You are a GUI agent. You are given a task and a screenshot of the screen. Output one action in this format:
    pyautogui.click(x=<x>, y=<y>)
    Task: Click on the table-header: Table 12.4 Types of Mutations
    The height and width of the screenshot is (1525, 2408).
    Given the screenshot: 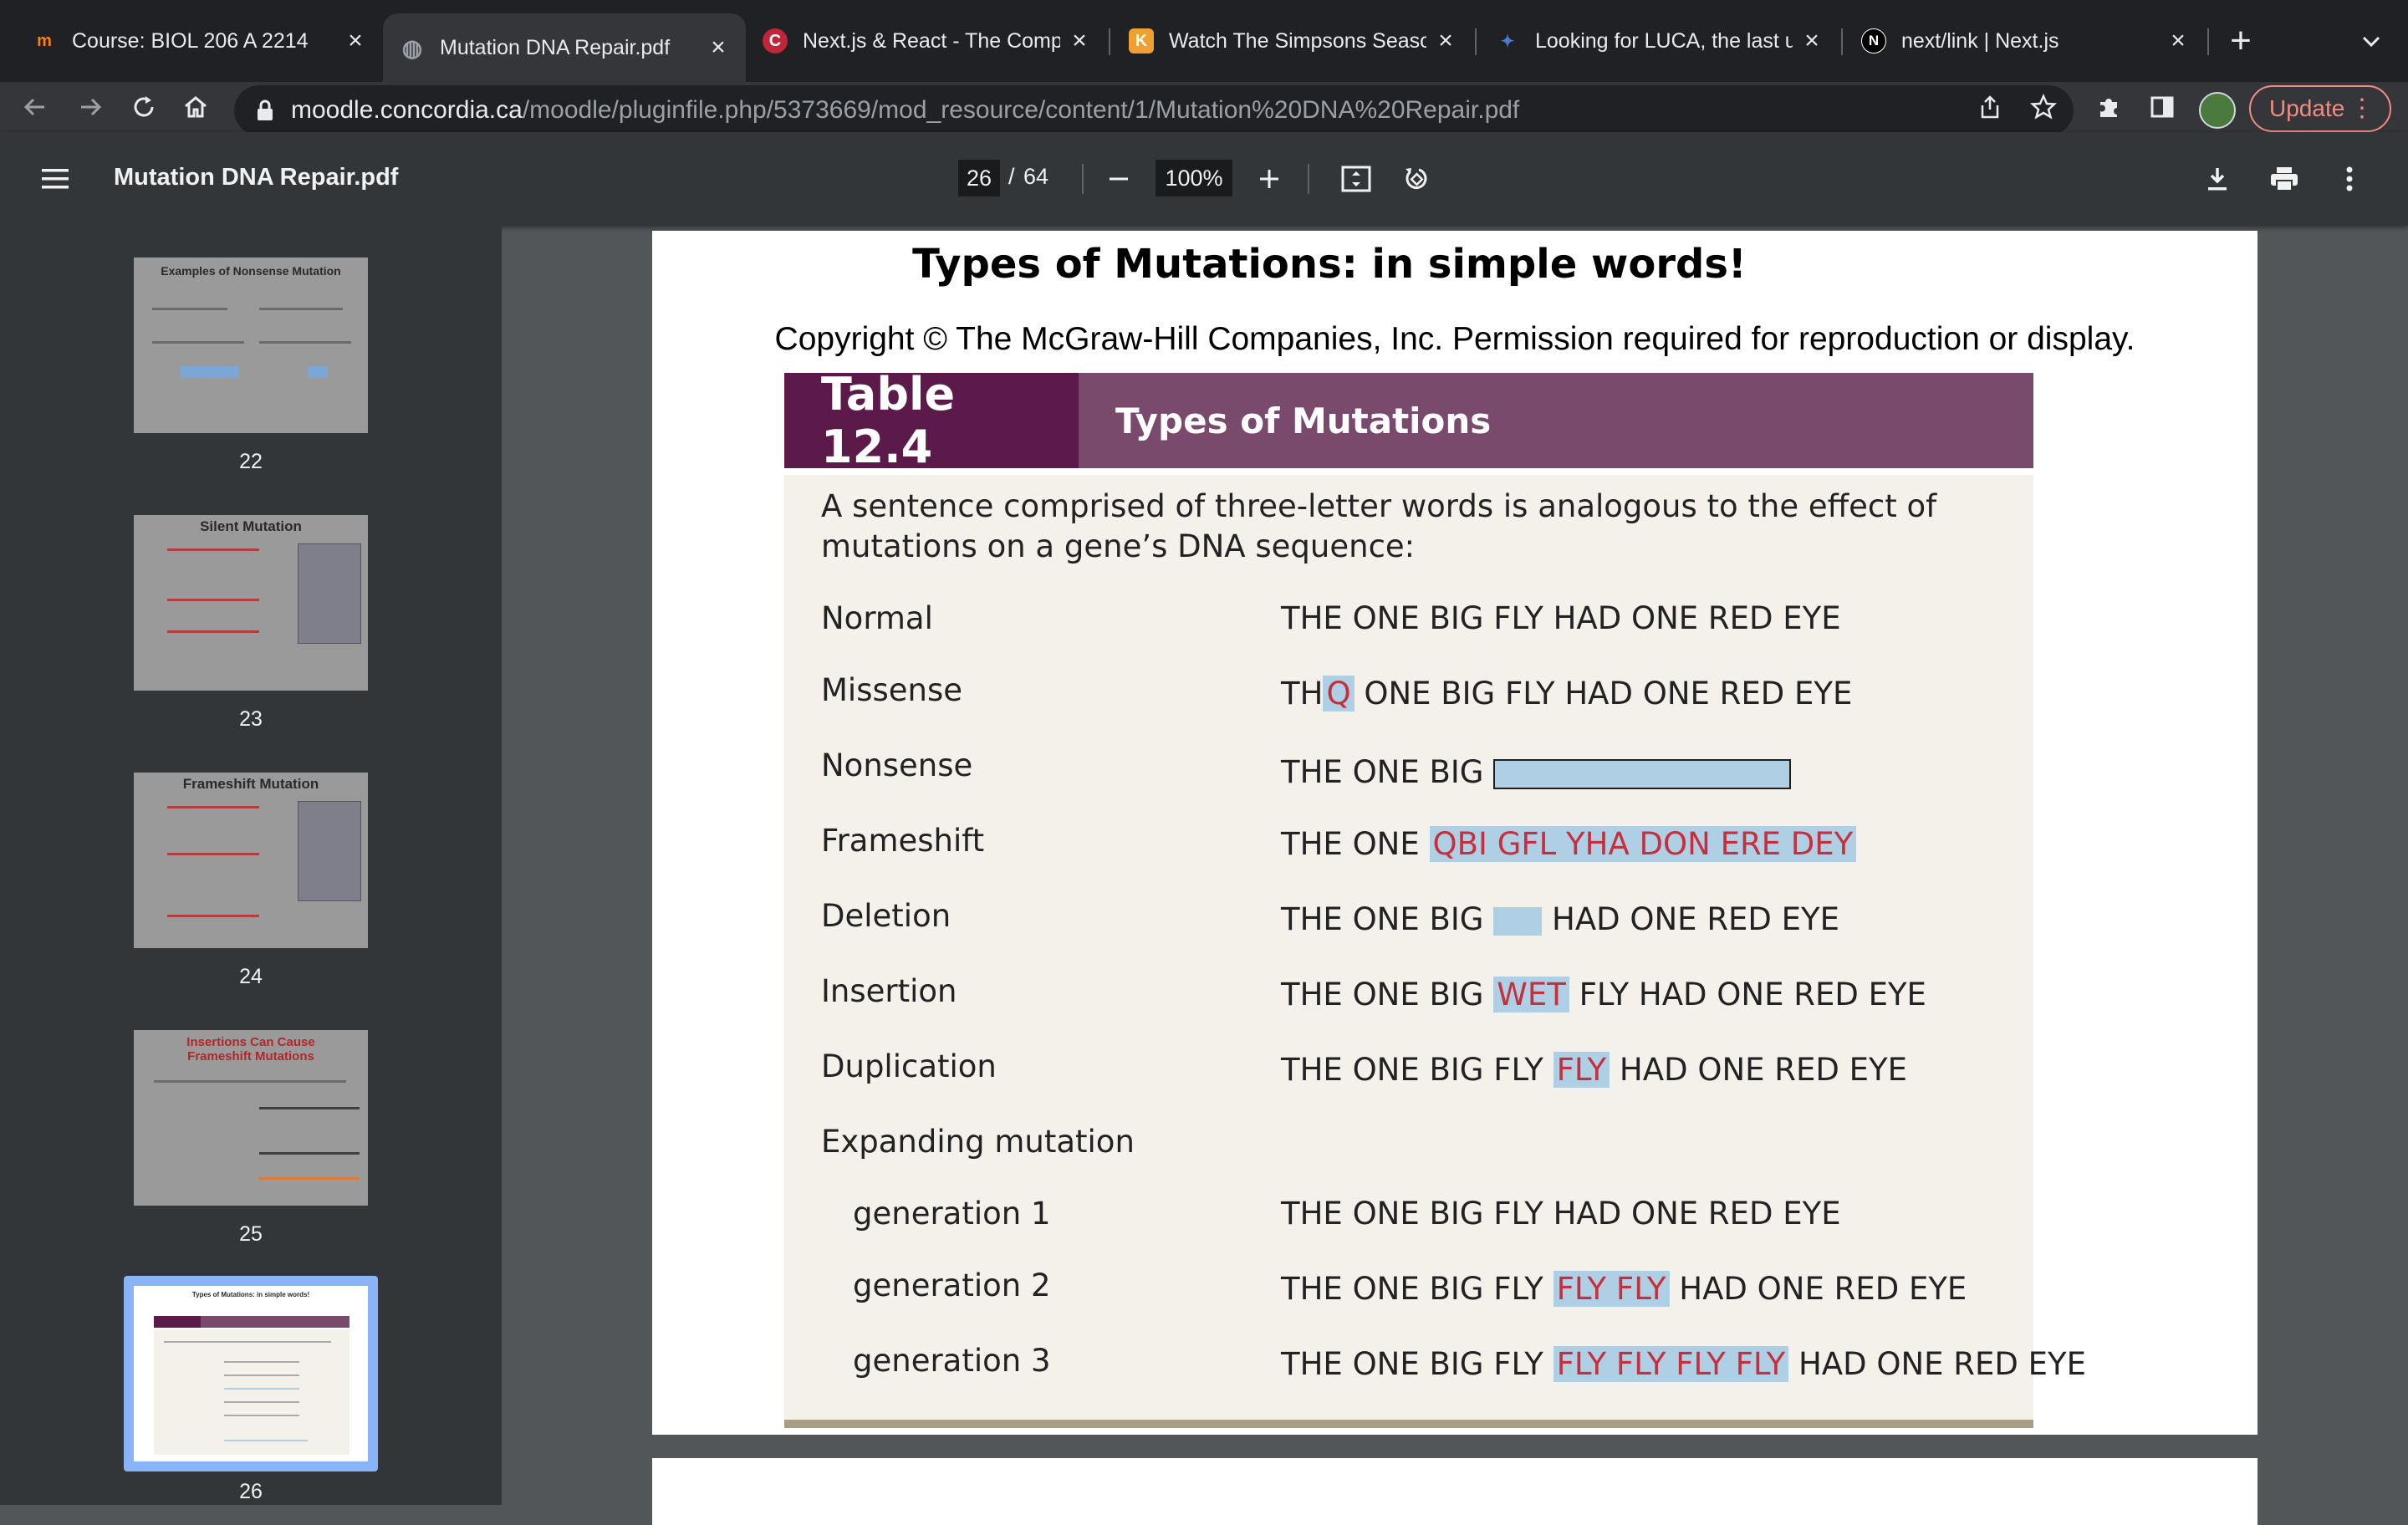 What is the action you would take?
    pyautogui.click(x=1409, y=420)
    